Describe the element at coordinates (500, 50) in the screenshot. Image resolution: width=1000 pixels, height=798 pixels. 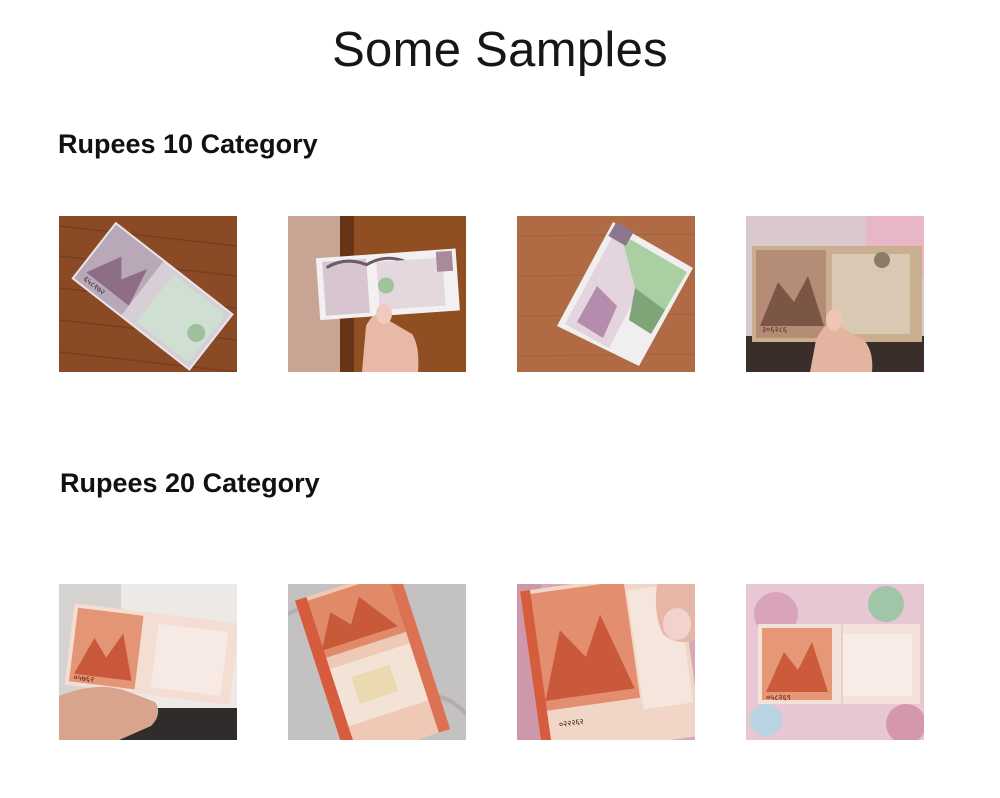
I see `page-title: Some Samples` at that location.